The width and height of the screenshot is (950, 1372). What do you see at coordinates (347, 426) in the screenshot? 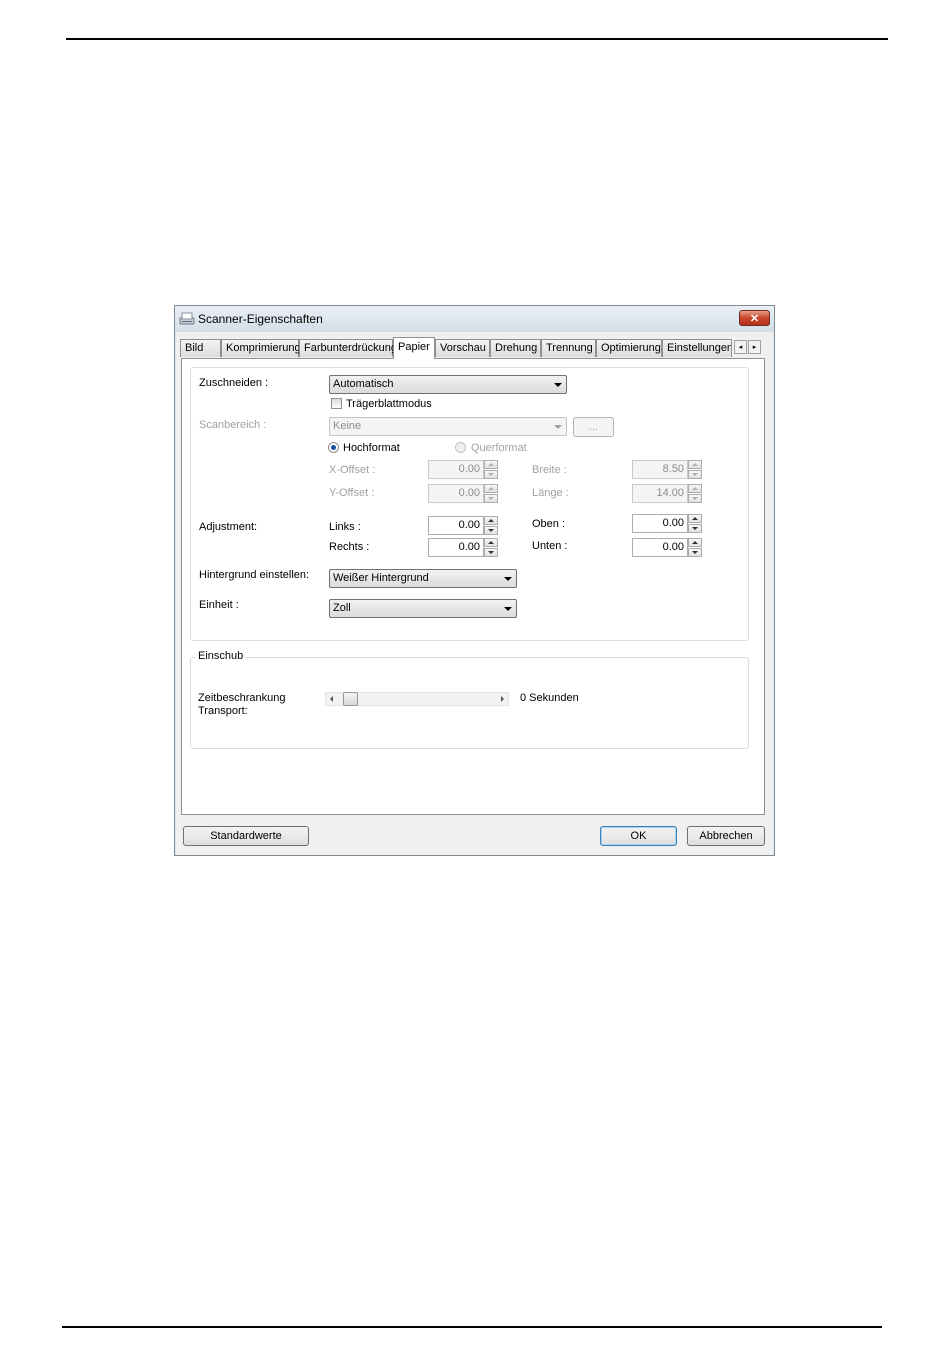
I see `scan-area-select-value: Keine` at bounding box center [347, 426].